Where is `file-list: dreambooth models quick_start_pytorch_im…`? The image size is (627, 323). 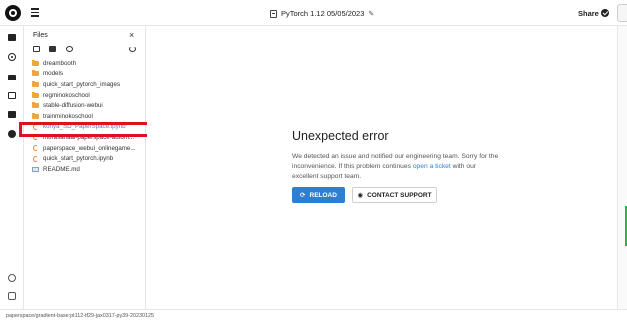
file-list: dreambooth models quick_start_pytorch_im… is located at coordinates (89, 116).